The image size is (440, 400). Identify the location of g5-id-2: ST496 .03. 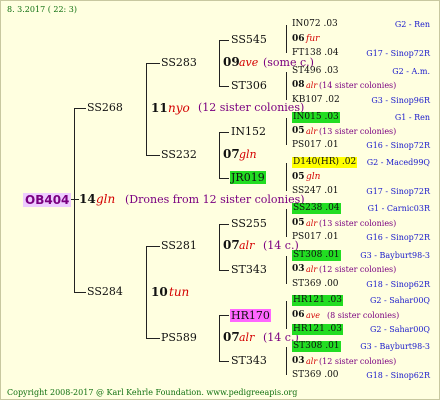
(315, 71).